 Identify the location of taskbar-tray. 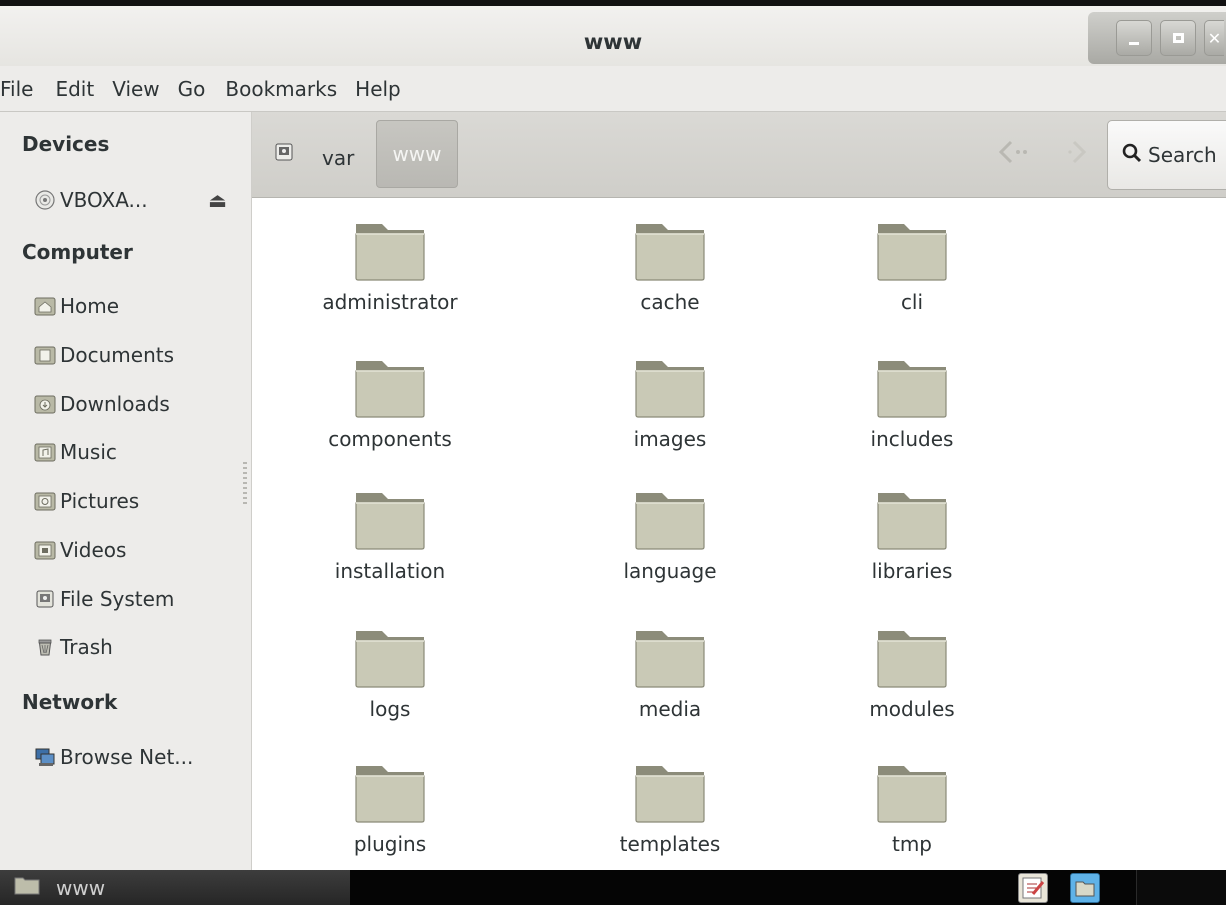
(1181, 887).